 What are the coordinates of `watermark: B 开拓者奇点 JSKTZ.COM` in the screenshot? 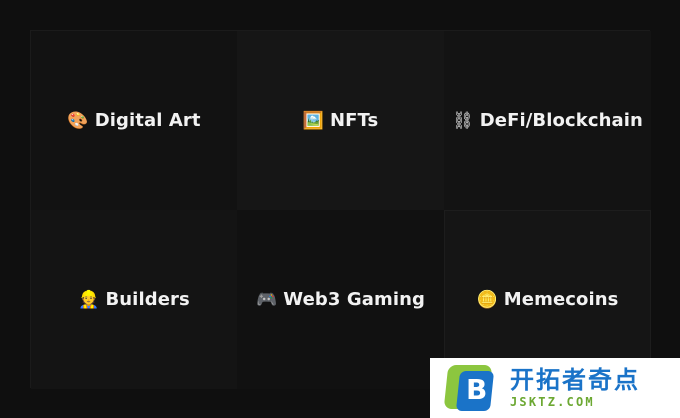 It's located at (555, 388).